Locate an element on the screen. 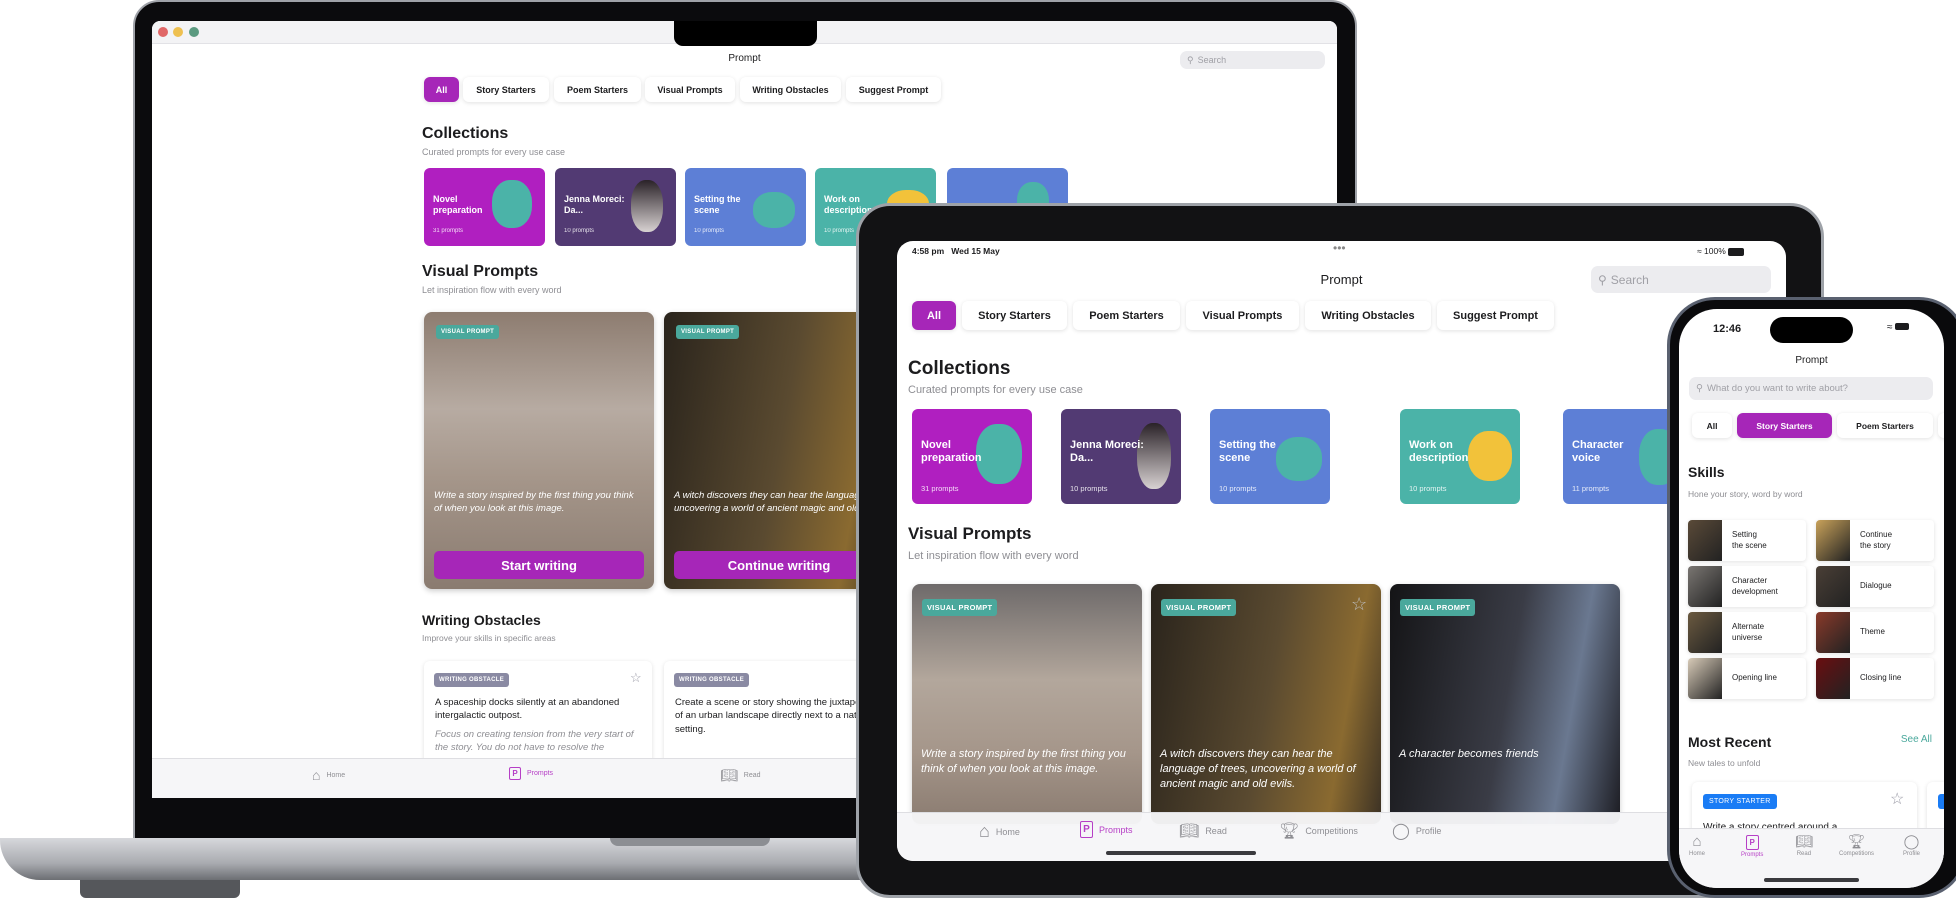  skill-label: Setting the scene is located at coordinates (1749, 539).